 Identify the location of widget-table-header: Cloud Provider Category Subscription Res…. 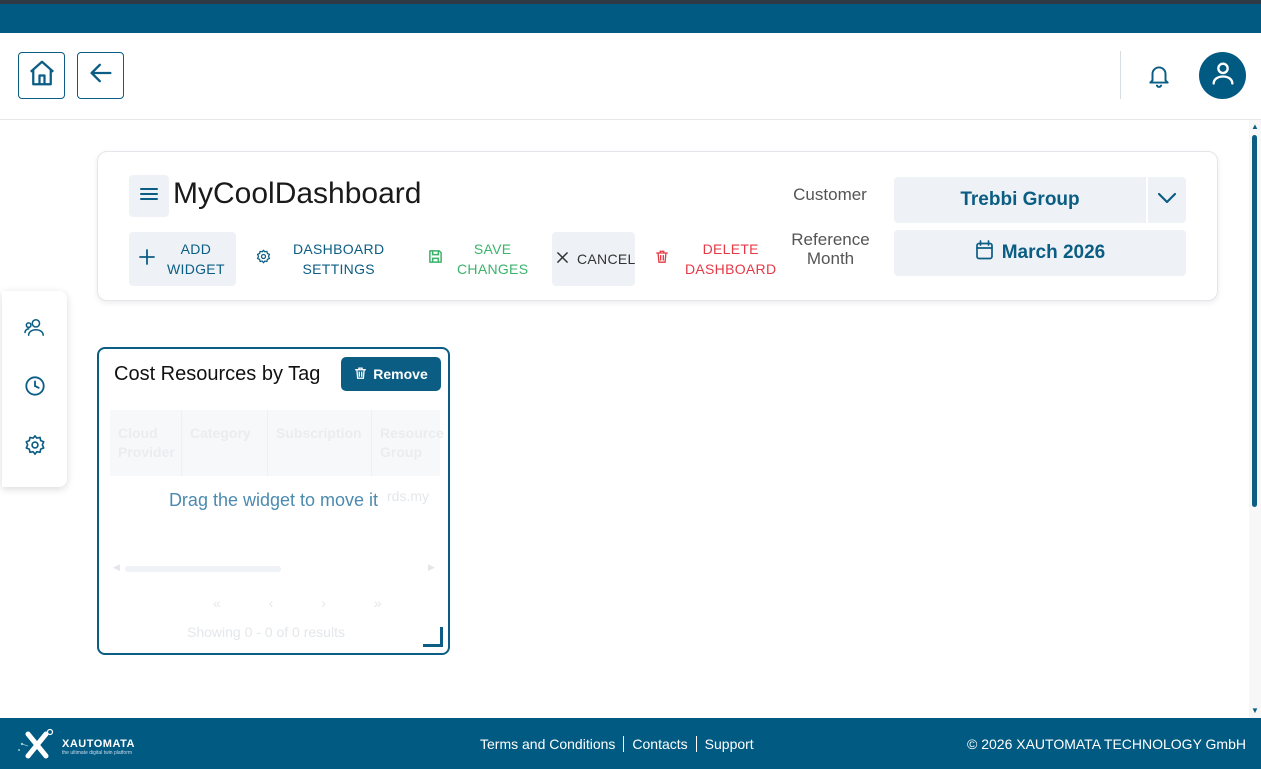
(277, 443).